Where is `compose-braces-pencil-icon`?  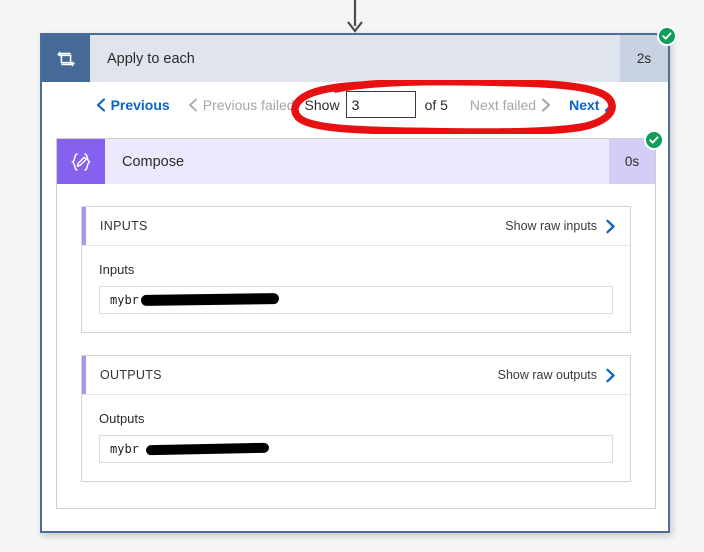
compose-braces-pencil-icon is located at coordinates (81, 161).